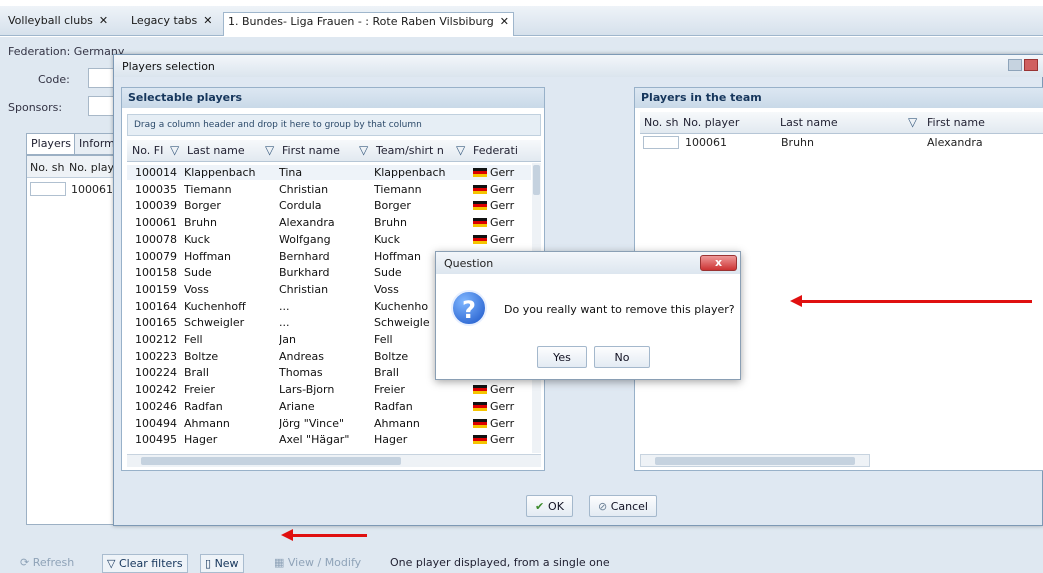 This screenshot has height=573, width=1043. I want to click on col-team-shirt: Team/shirt n, so click(410, 150).